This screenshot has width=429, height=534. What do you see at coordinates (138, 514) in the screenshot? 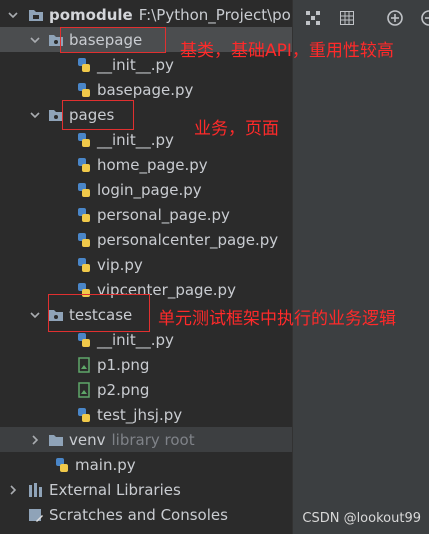
I see `scratches-label: Scratches and Consoles` at bounding box center [138, 514].